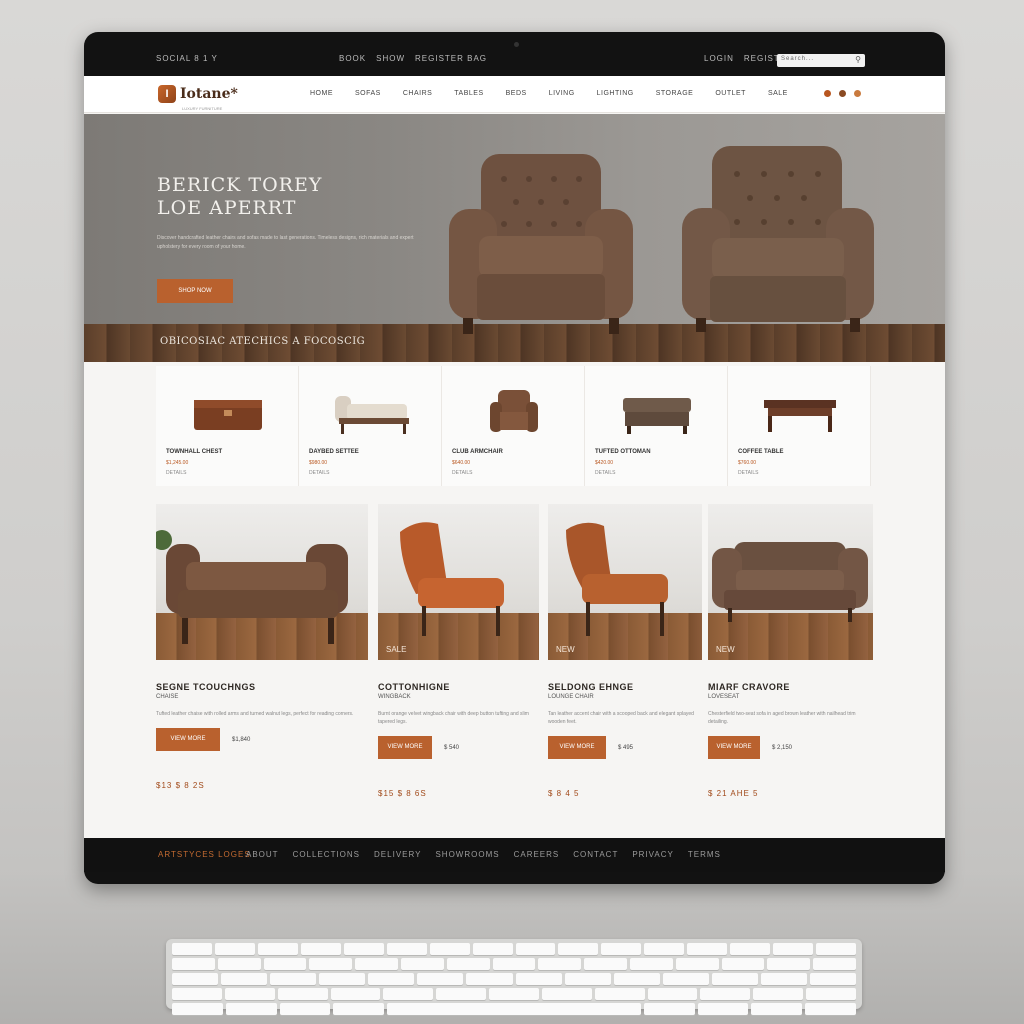 Image resolution: width=1024 pixels, height=1024 pixels. I want to click on cart-icon, so click(857, 93).